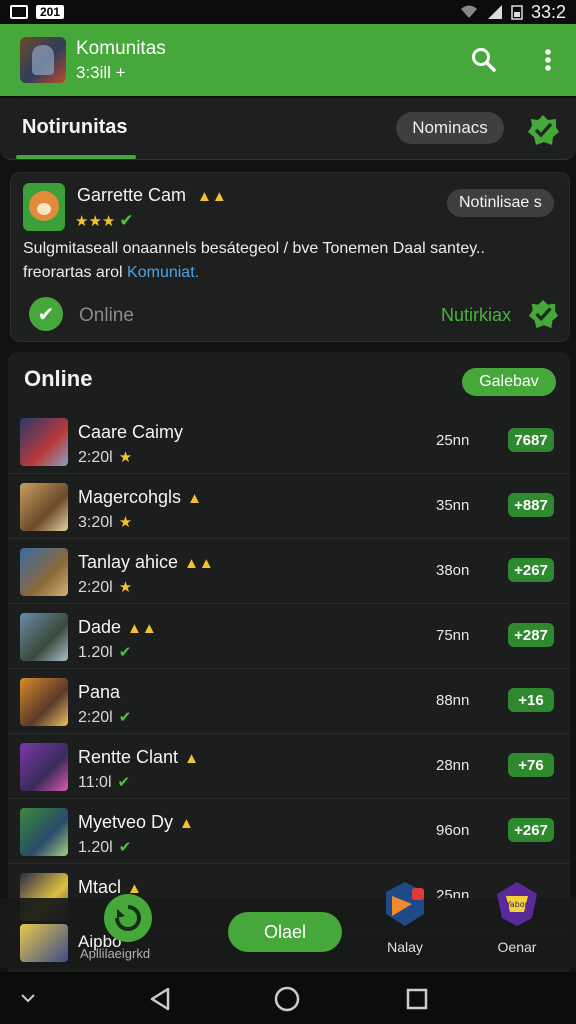 Image resolution: width=576 pixels, height=1024 pixels. What do you see at coordinates (44, 943) in the screenshot?
I see `list-item-thumbnail` at bounding box center [44, 943].